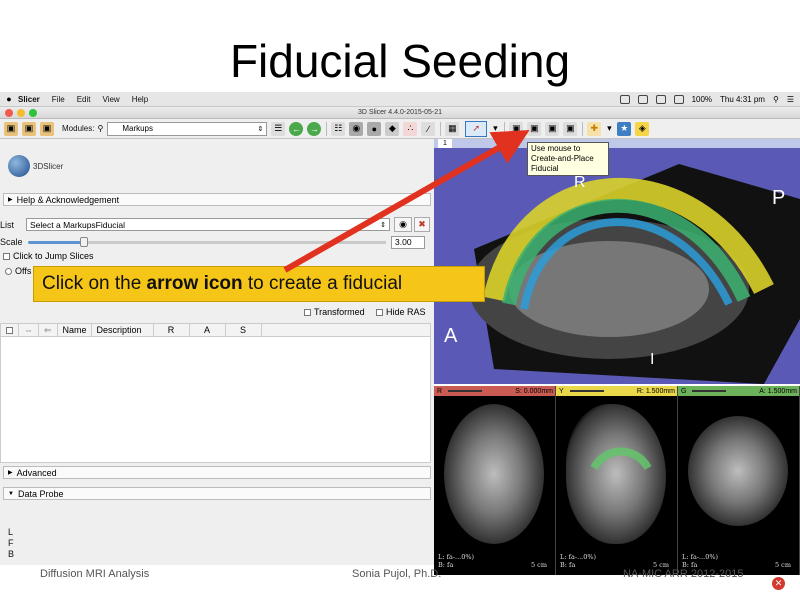 Image resolution: width=800 pixels, height=600 pixels. What do you see at coordinates (260, 129) in the screenshot?
I see `chevron-down-icon: ⇕` at bounding box center [260, 129].